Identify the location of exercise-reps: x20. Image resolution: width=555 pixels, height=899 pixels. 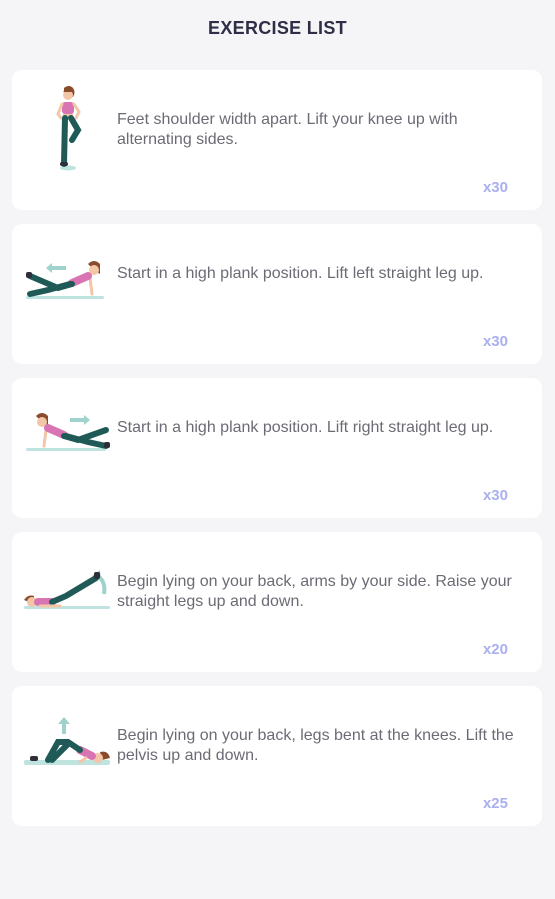
(495, 649).